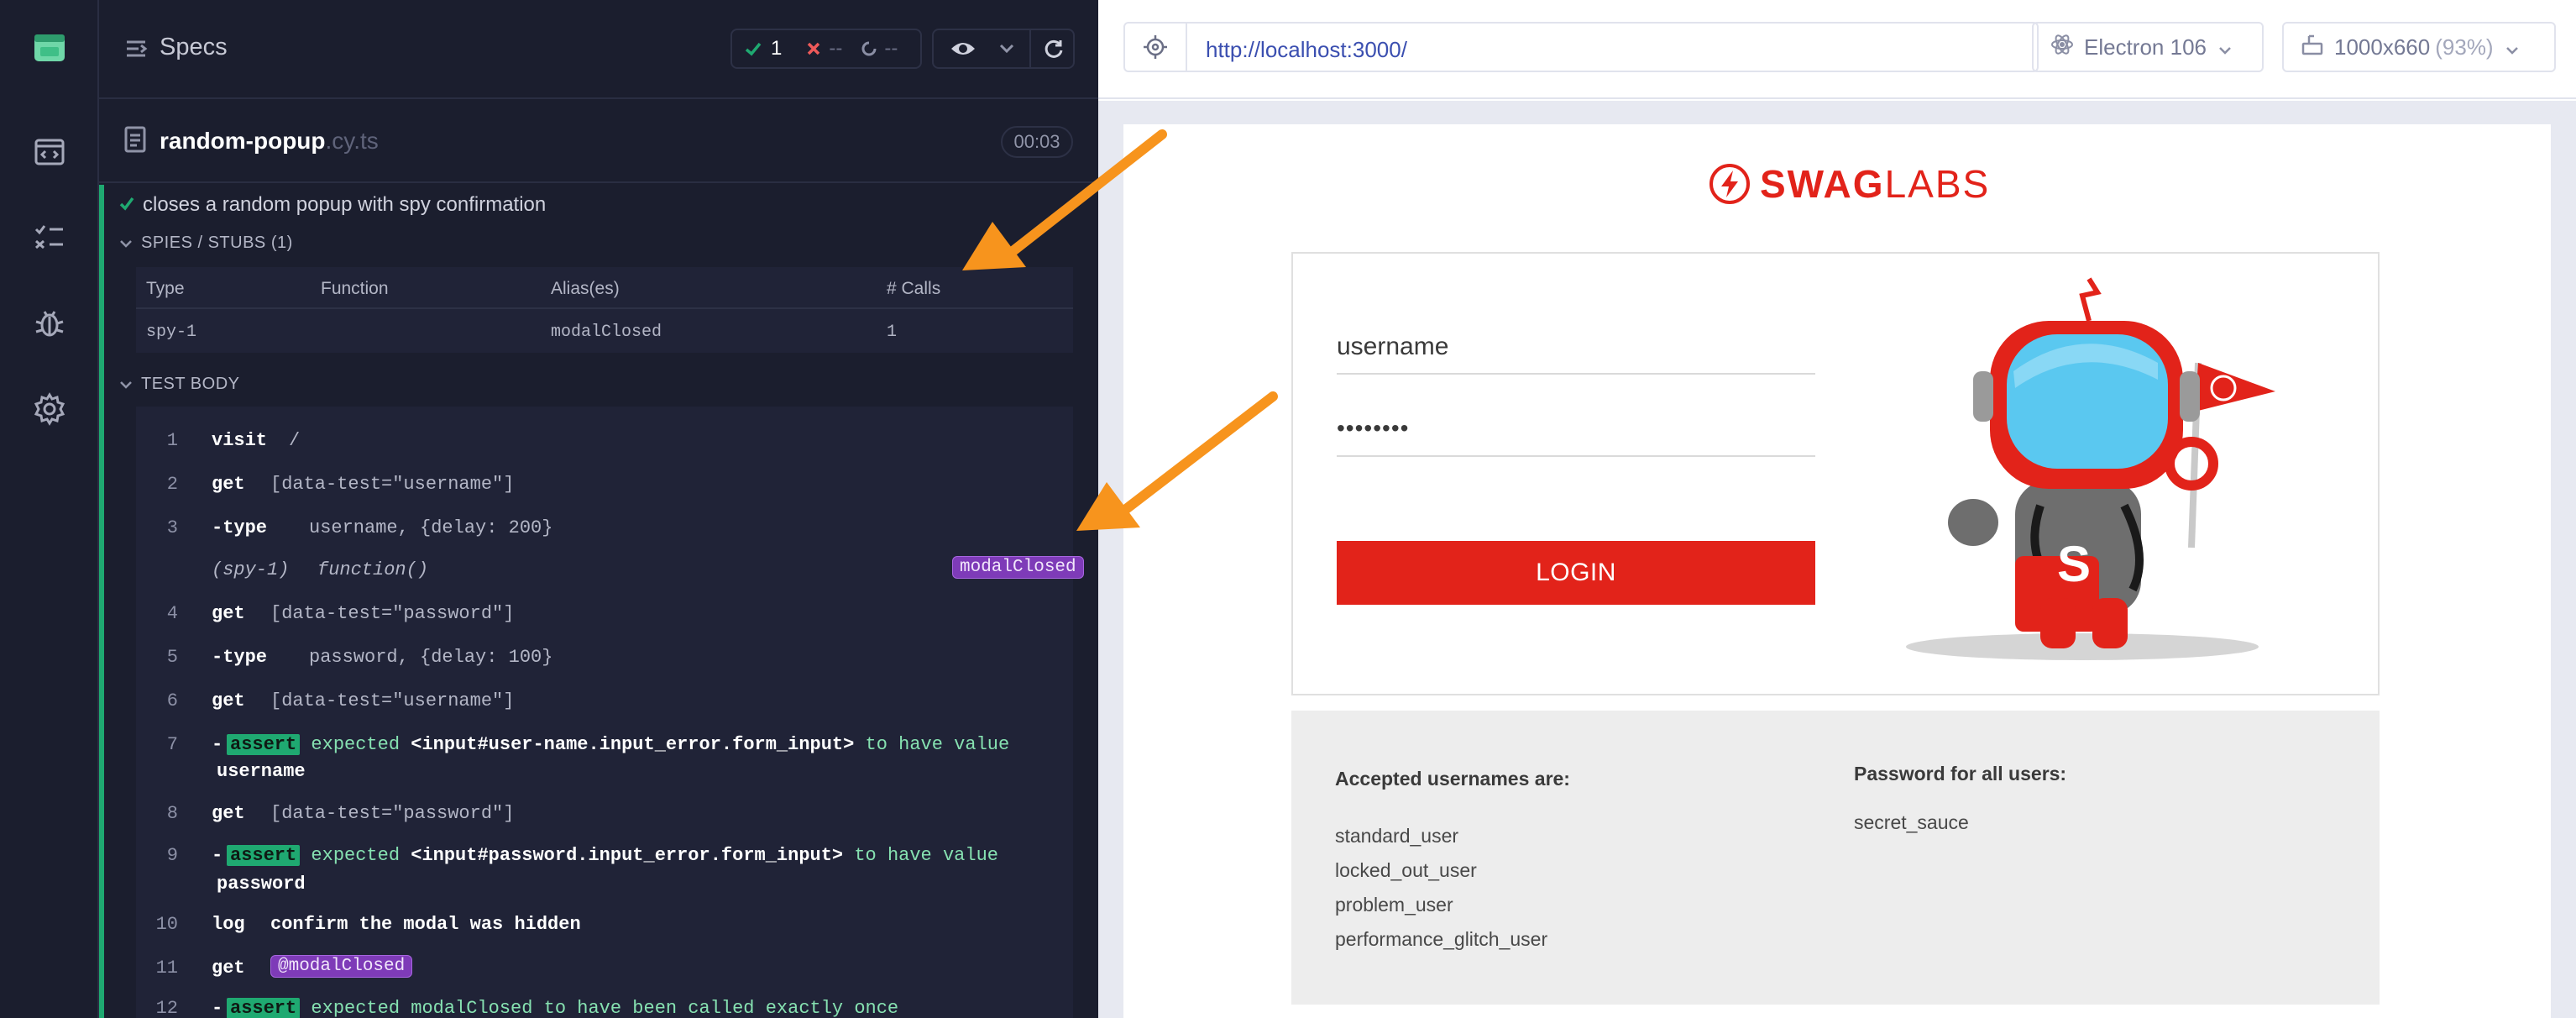 The width and height of the screenshot is (2576, 1018). Describe the element at coordinates (1306, 50) in the screenshot. I see `url-text: http://localhost:3000/` at that location.